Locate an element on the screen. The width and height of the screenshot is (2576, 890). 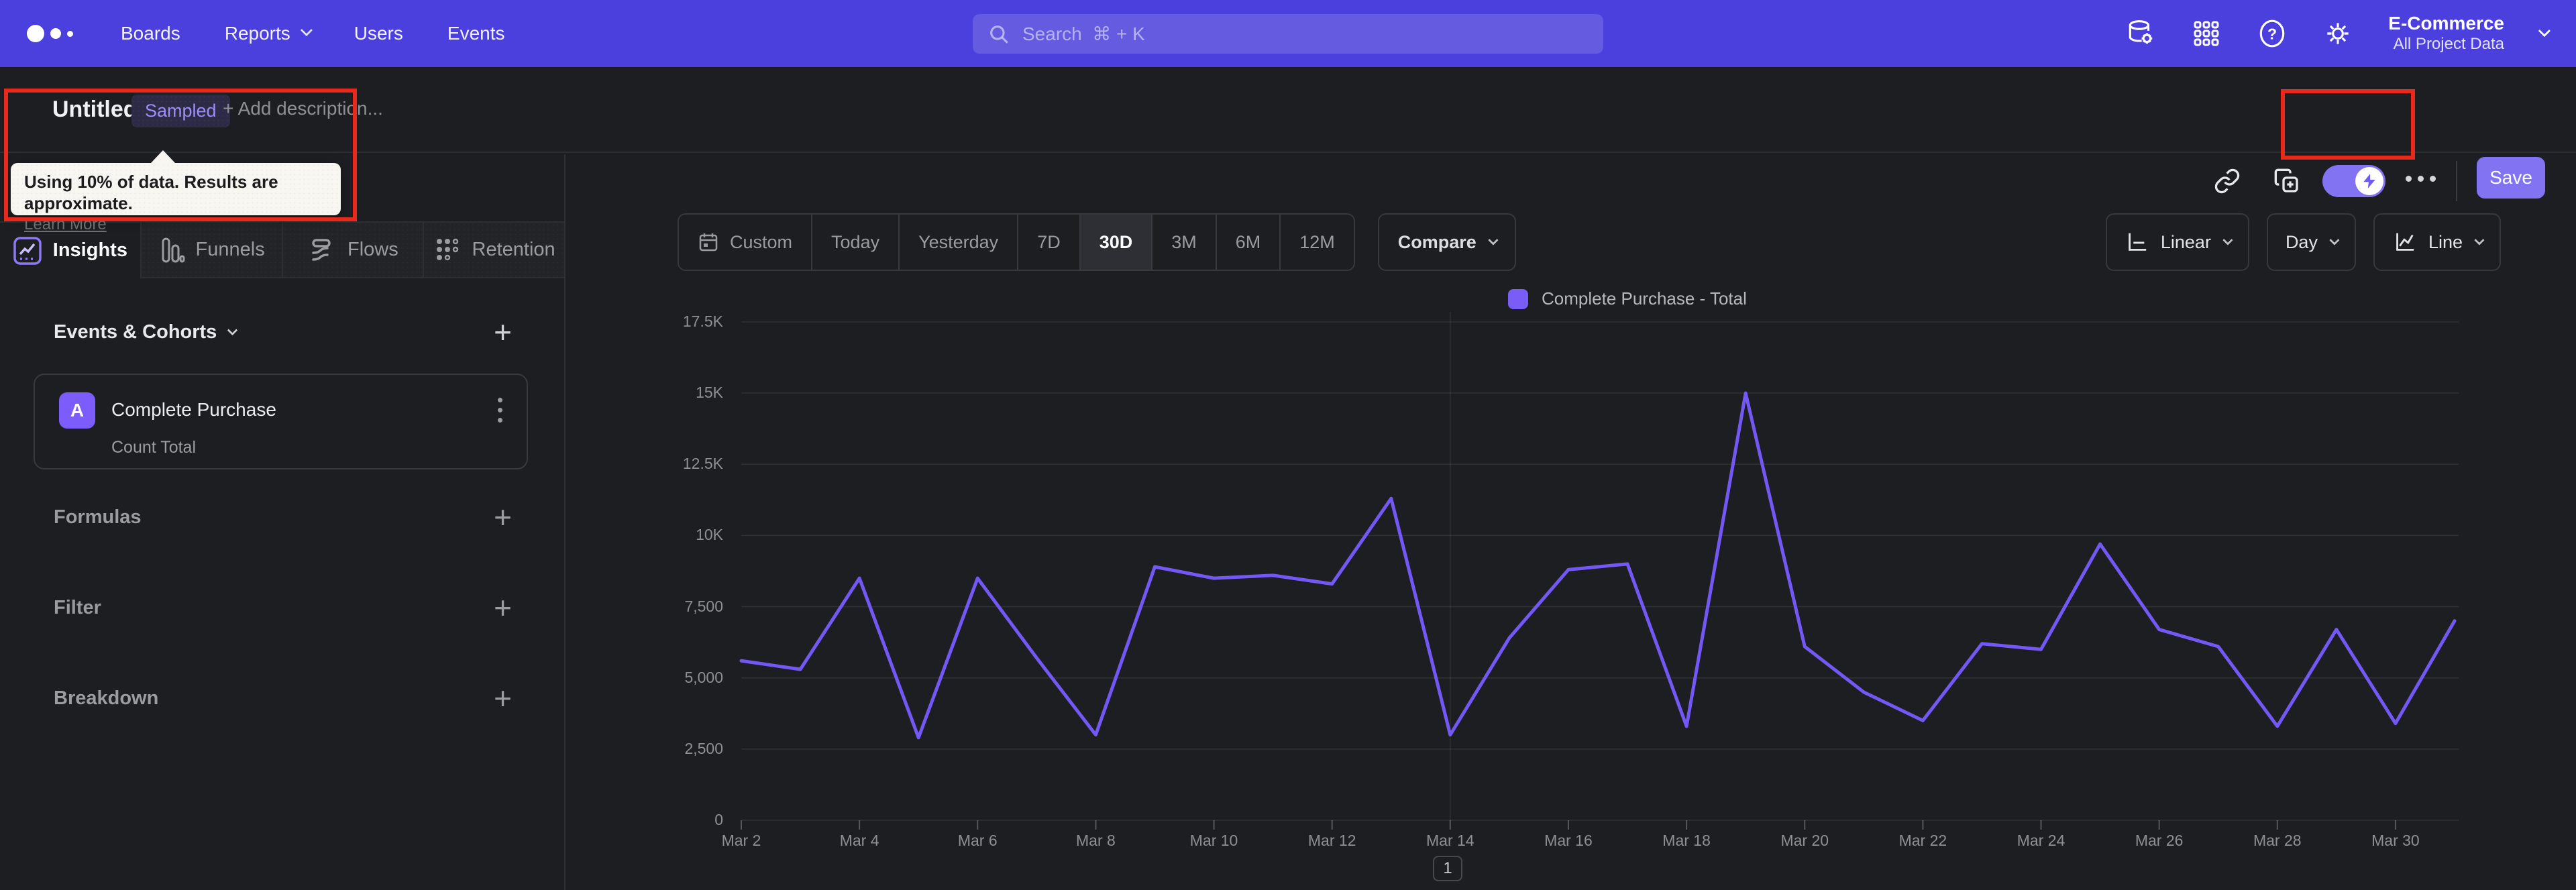
nav-item-label: Boards is located at coordinates (150, 33).